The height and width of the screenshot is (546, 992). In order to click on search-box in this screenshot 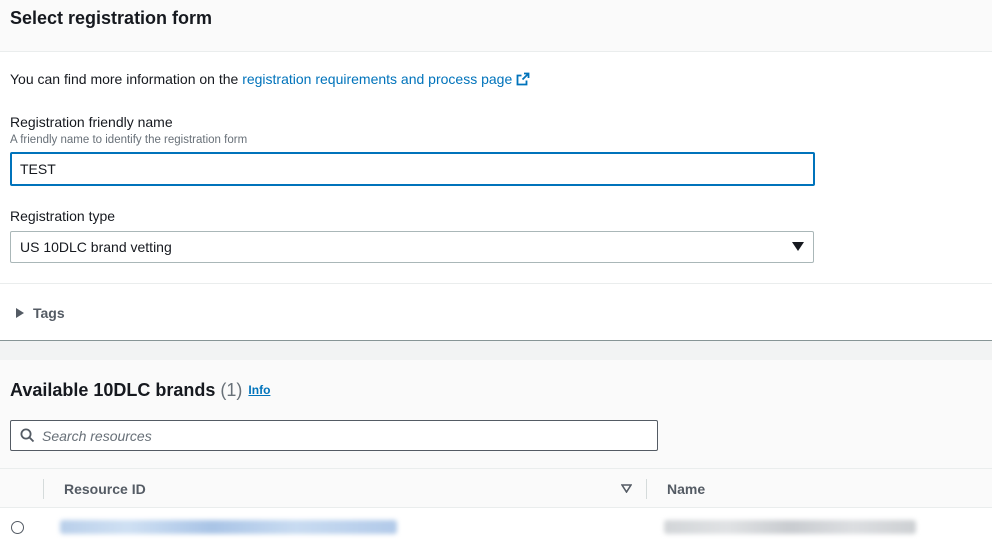, I will do `click(334, 435)`.